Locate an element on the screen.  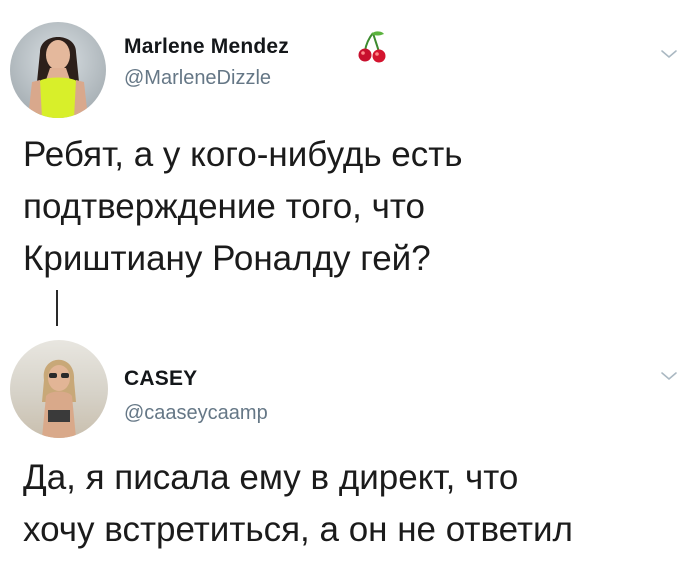
thread-connector is located at coordinates (57, 308).